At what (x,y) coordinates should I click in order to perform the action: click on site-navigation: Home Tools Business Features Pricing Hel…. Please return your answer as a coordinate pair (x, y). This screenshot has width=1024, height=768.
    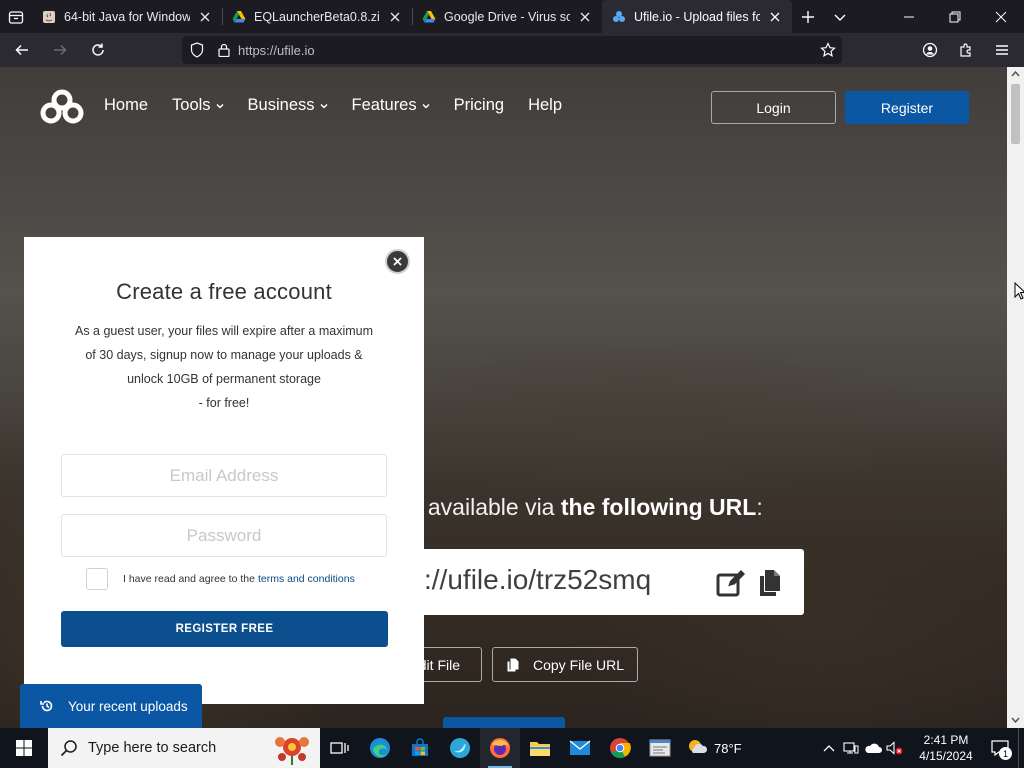
    Looking at the image, I should click on (345, 105).